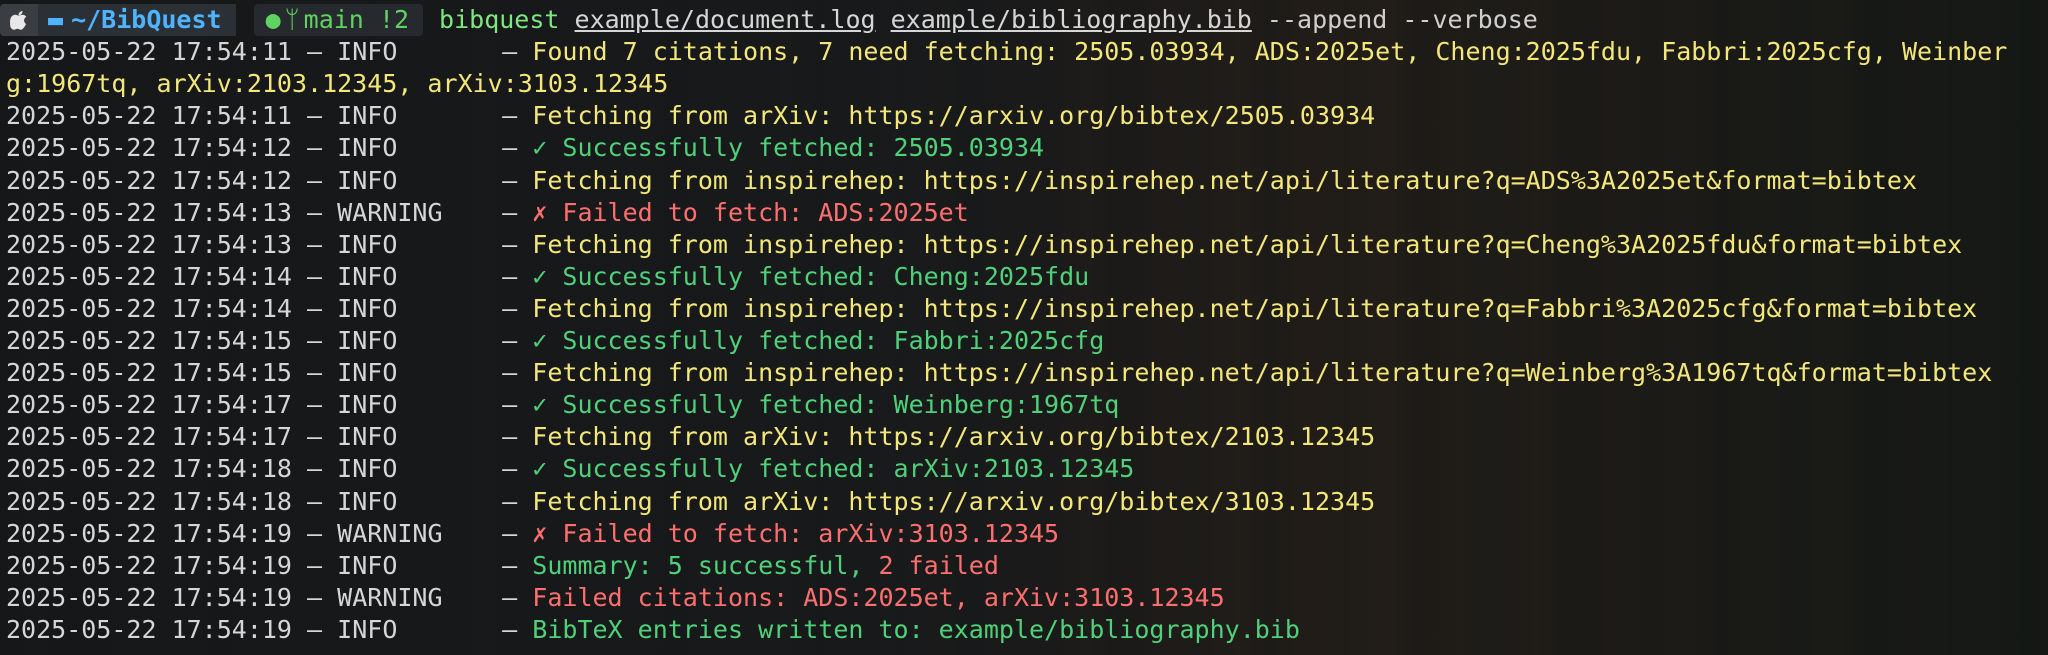  What do you see at coordinates (292, 19) in the screenshot?
I see `branch-icon: ᛘ` at bounding box center [292, 19].